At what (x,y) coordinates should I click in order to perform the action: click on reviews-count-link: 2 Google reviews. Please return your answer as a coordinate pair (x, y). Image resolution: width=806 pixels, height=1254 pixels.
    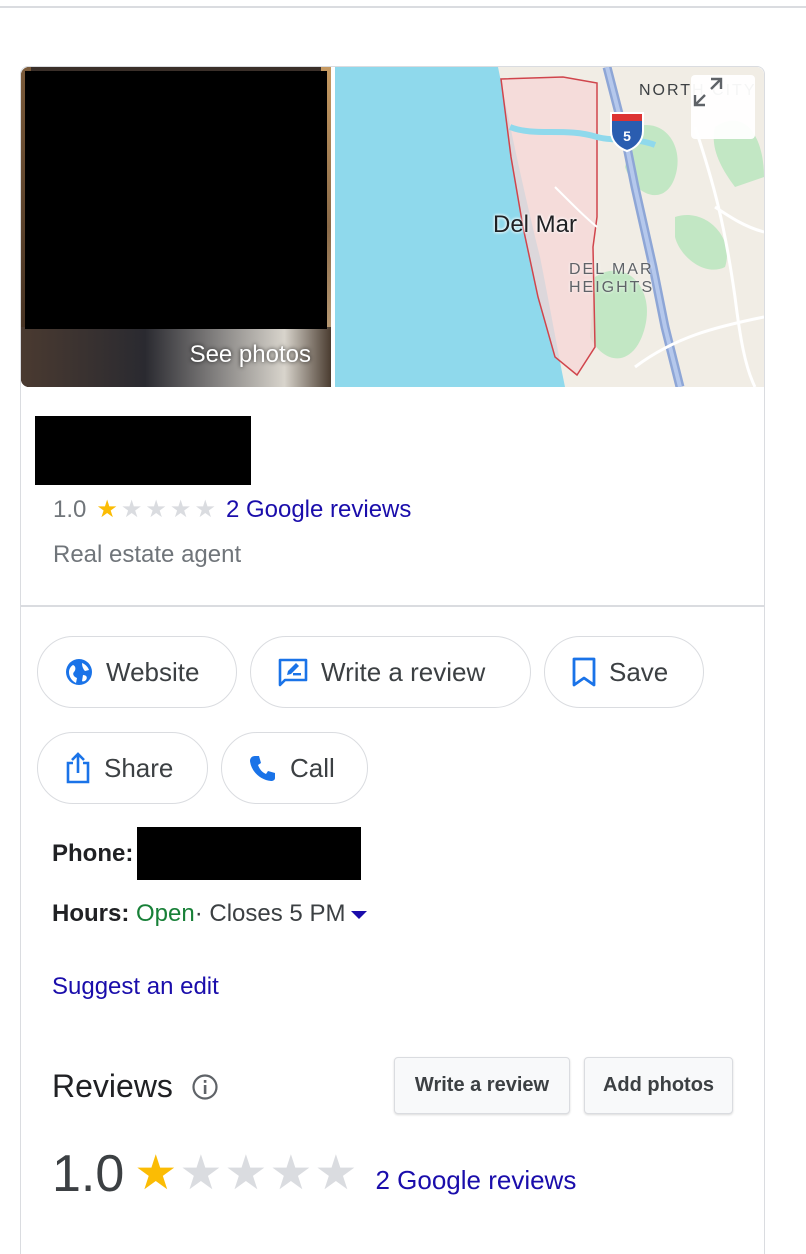
    Looking at the image, I should click on (475, 1180).